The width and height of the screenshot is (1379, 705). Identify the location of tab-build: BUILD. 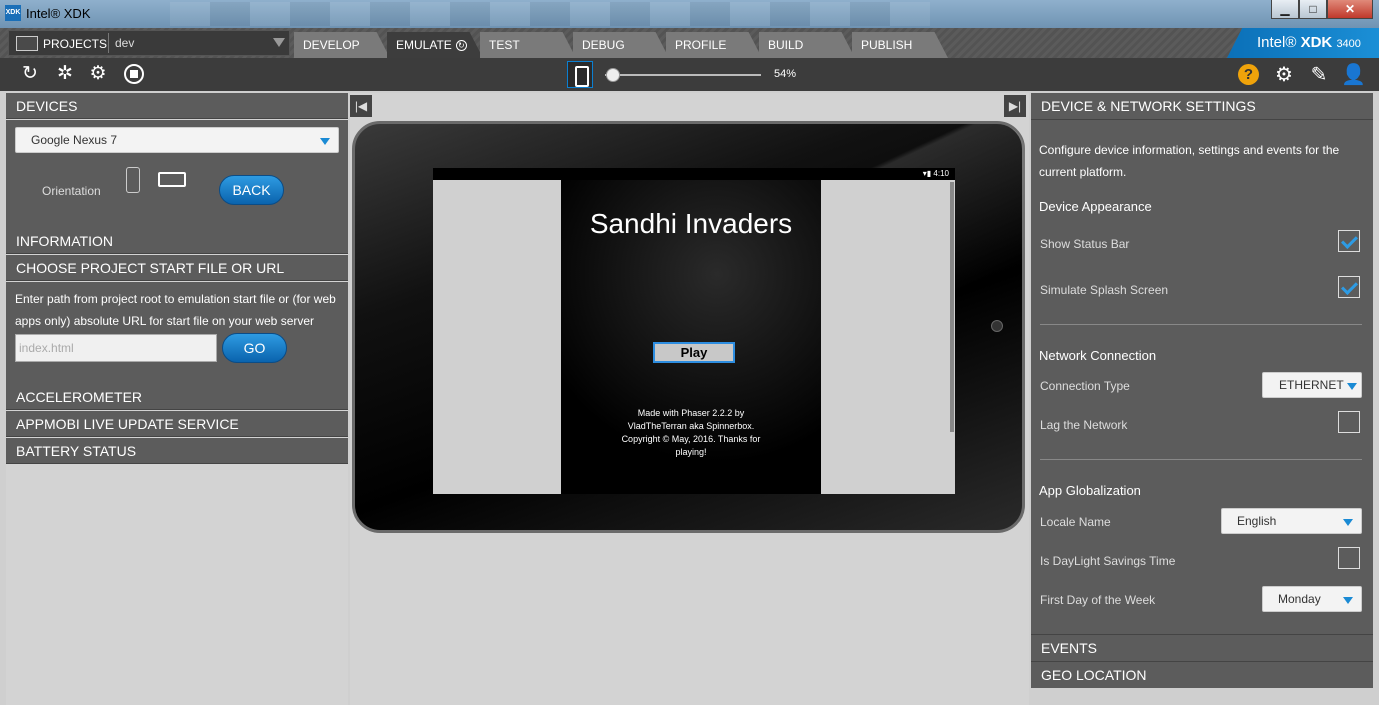
(807, 45).